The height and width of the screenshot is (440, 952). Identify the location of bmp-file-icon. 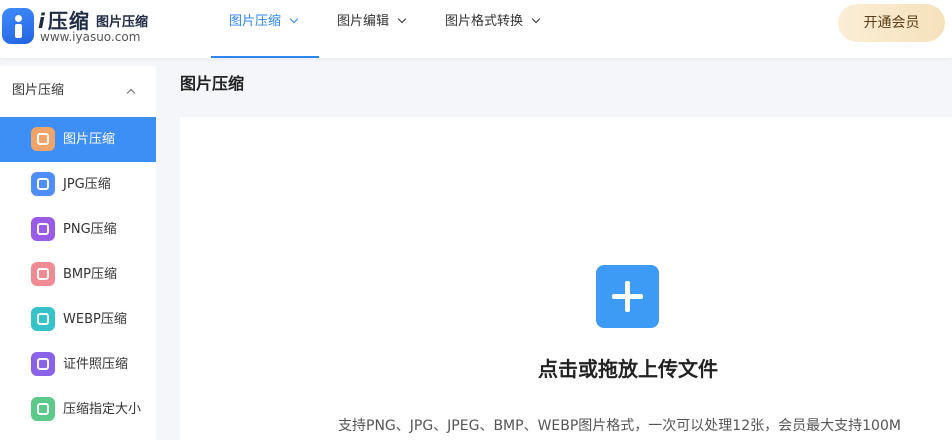
(43, 274).